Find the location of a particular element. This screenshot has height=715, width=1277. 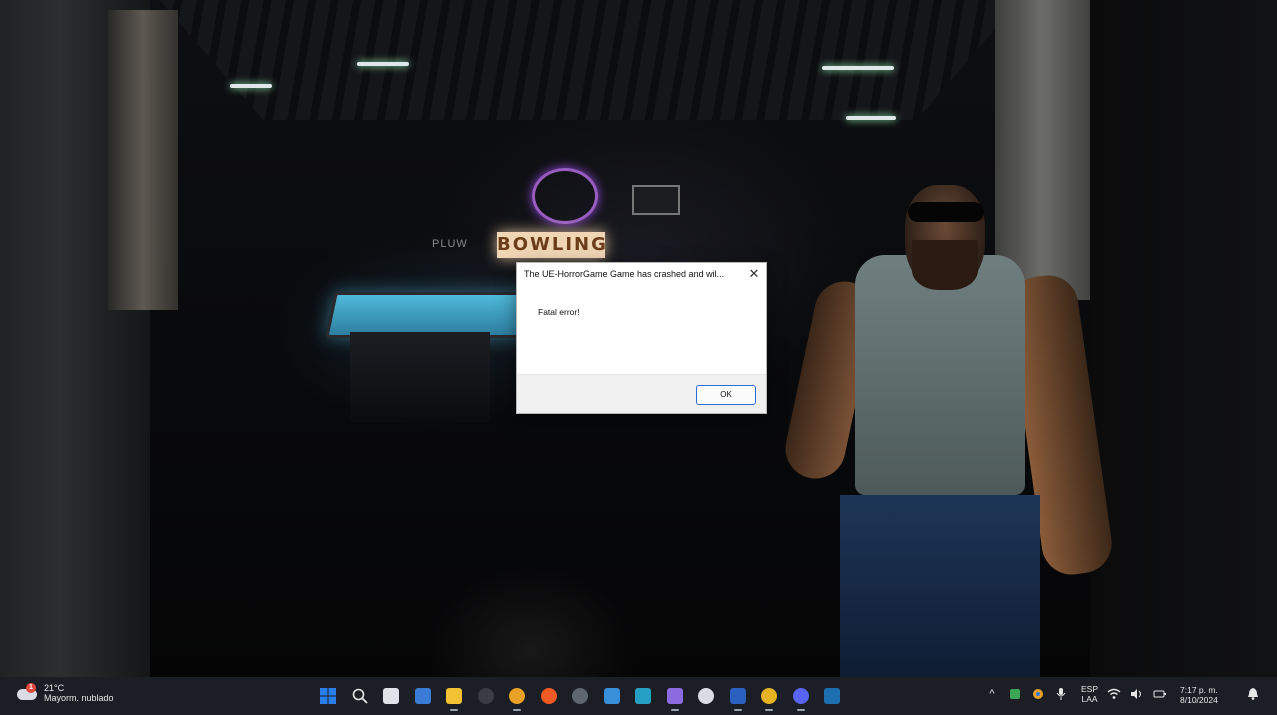

paint-icon is located at coordinates (643, 696).